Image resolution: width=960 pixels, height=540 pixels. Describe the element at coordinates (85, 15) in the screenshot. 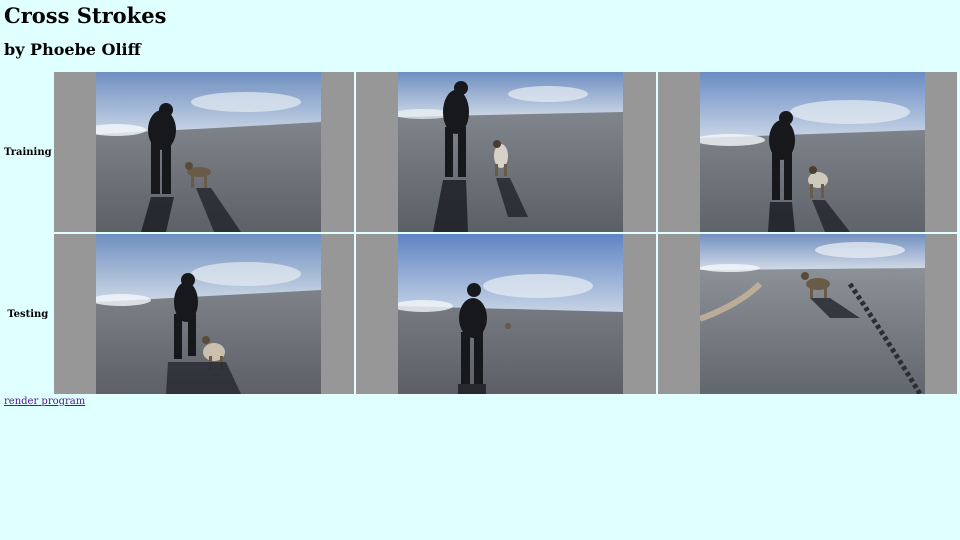

I see `page-title: Cross Strokes` at that location.